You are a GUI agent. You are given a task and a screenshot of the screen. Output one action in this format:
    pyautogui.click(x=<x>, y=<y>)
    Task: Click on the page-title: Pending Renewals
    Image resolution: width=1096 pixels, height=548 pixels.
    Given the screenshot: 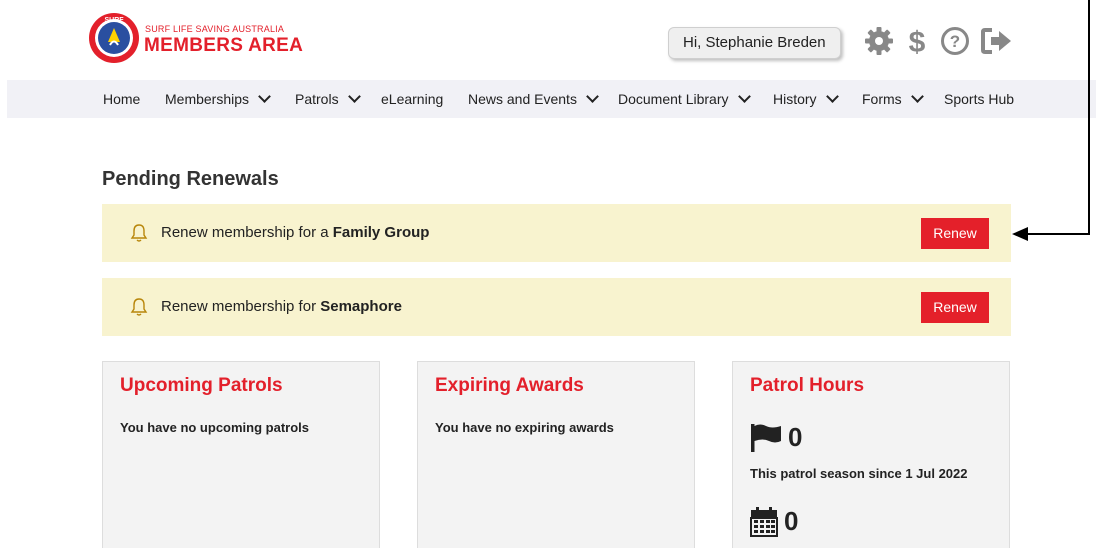 What is the action you would take?
    pyautogui.click(x=190, y=179)
    